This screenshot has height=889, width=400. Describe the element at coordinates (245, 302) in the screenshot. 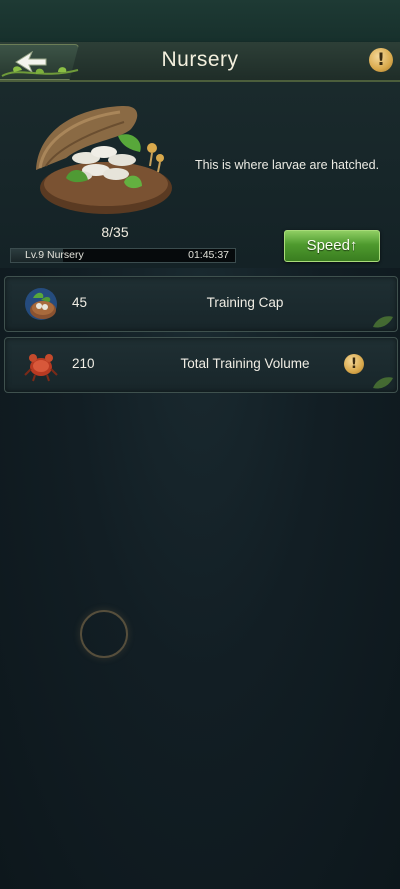

I see `training-cap-label: Training Cap` at that location.